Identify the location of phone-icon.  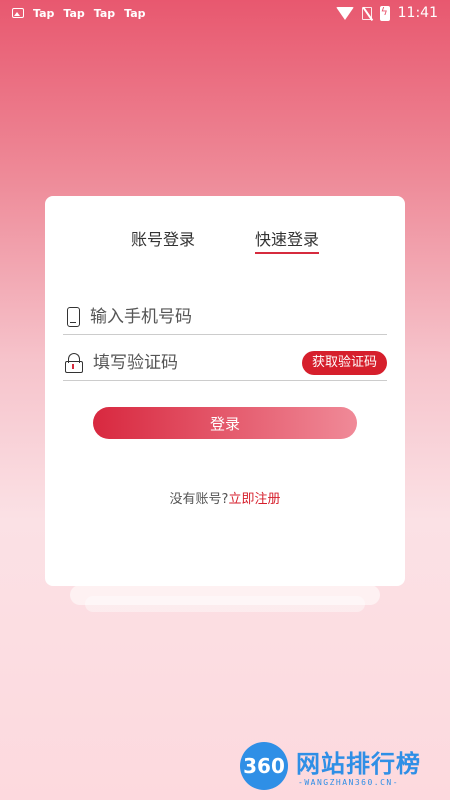
(73, 317).